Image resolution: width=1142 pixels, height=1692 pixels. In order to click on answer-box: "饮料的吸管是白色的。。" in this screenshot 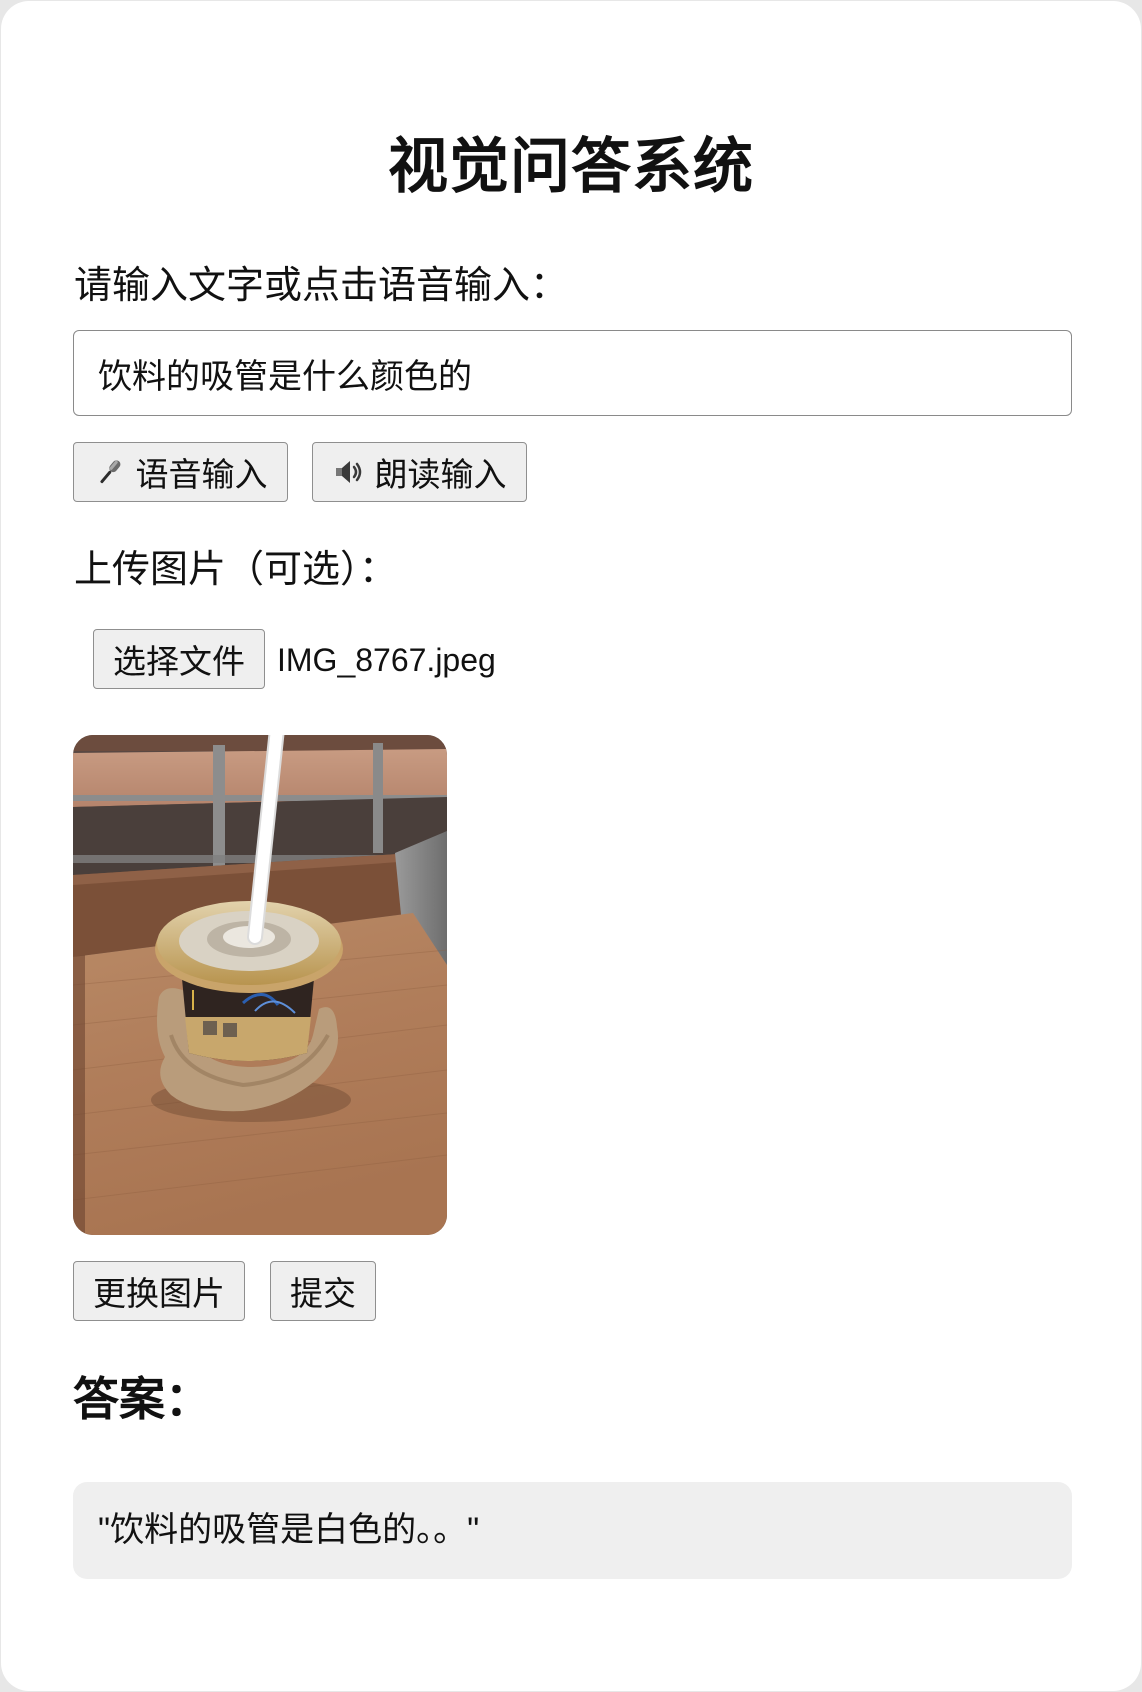, I will do `click(572, 1530)`.